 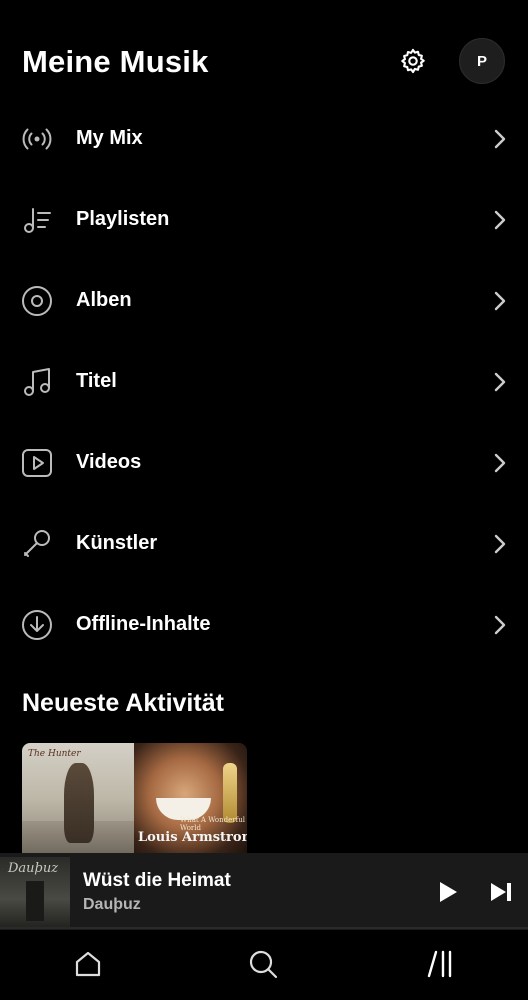 What do you see at coordinates (54, 754) in the screenshot?
I see `art-text: The Hunter` at bounding box center [54, 754].